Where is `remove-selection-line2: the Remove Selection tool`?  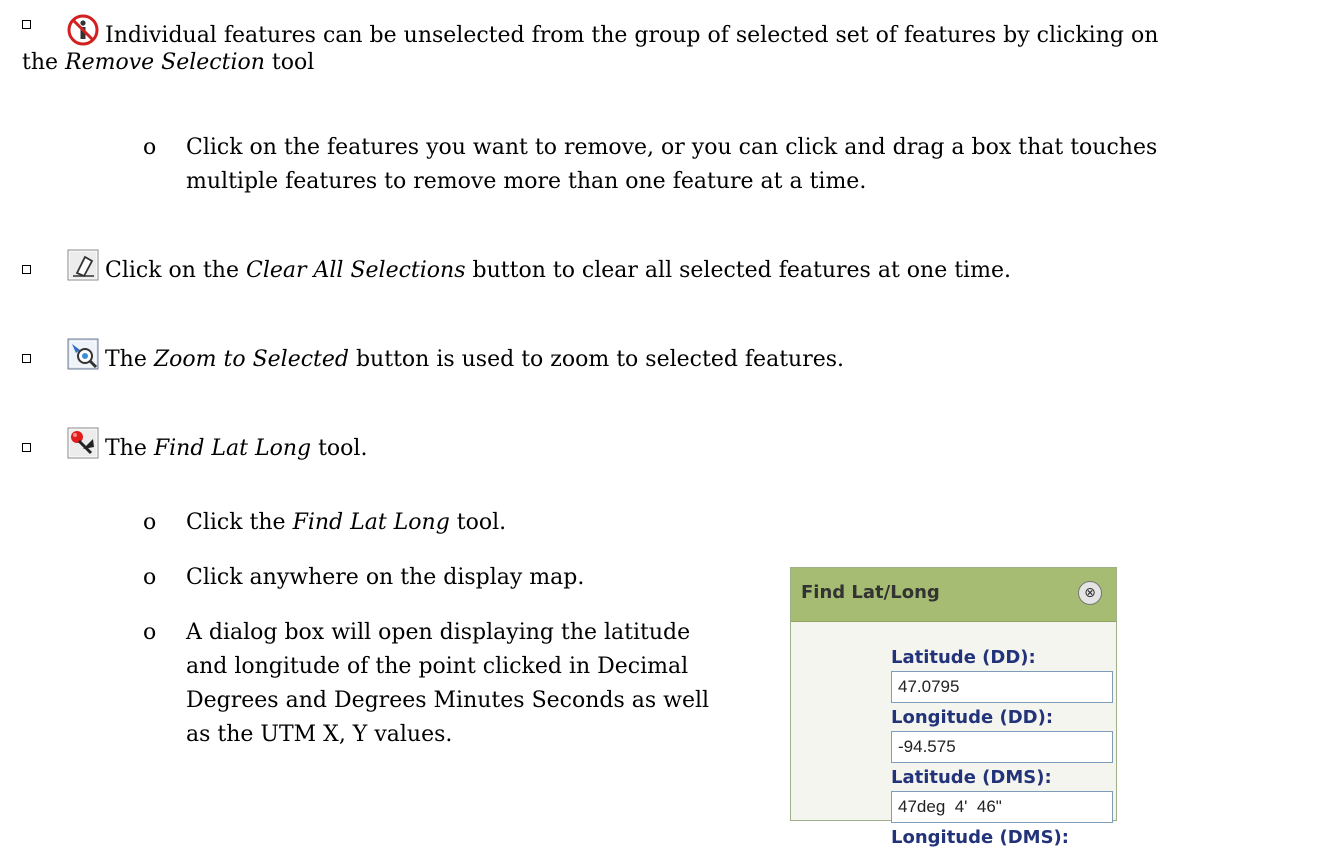
remove-selection-line2: the Remove Selection tool is located at coordinates (168, 62).